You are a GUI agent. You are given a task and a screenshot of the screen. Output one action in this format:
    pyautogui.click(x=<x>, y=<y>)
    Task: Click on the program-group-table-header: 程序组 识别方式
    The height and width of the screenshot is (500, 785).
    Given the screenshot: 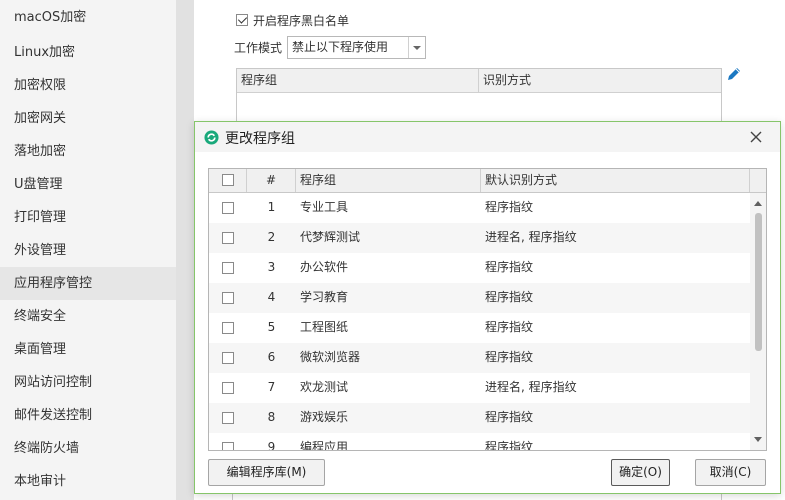 What is the action you would take?
    pyautogui.click(x=479, y=81)
    